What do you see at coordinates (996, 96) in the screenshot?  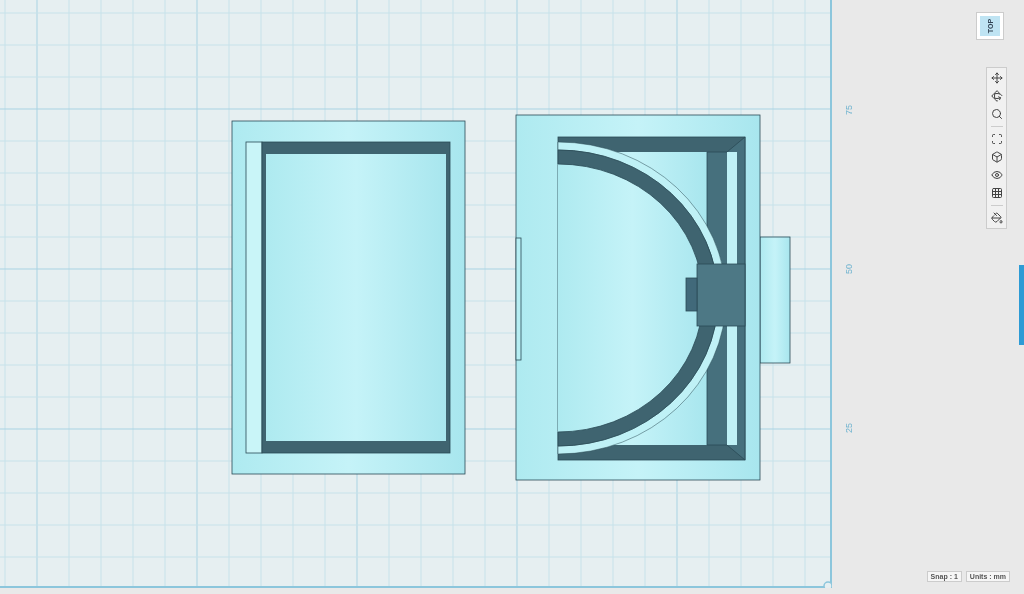 I see `orbit-icon` at bounding box center [996, 96].